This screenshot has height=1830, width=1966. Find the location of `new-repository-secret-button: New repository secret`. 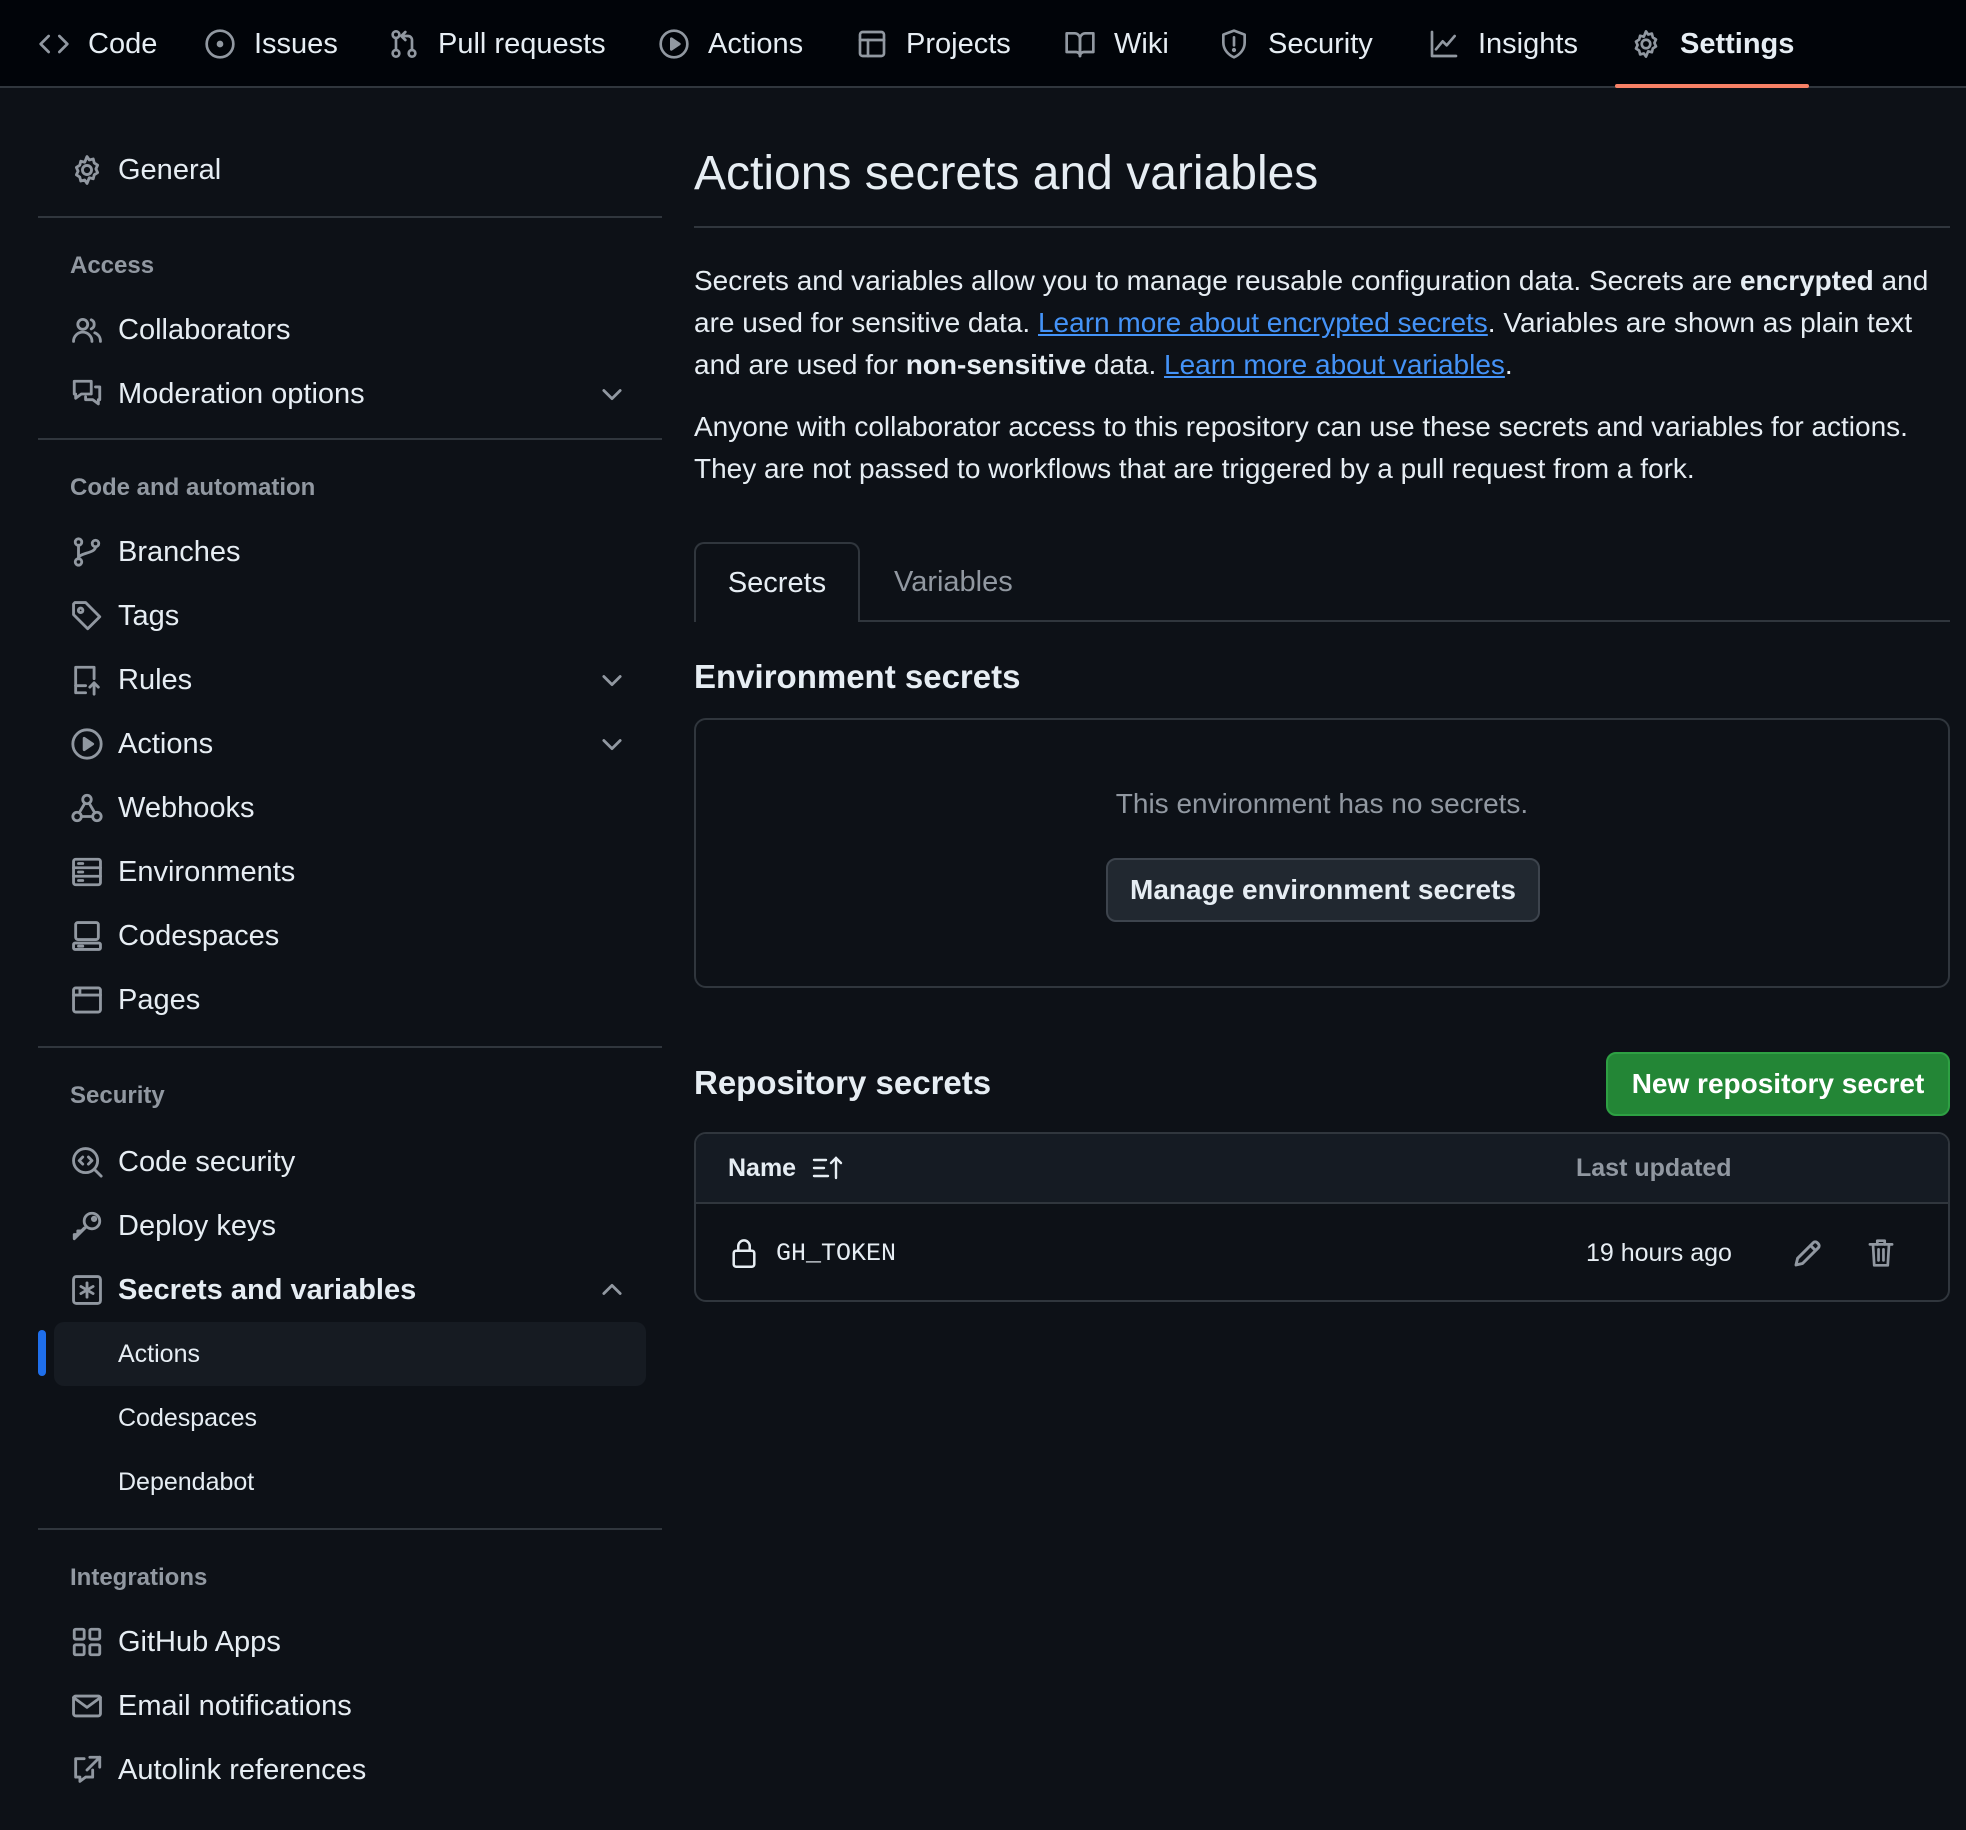

new-repository-secret-button: New repository secret is located at coordinates (1778, 1084).